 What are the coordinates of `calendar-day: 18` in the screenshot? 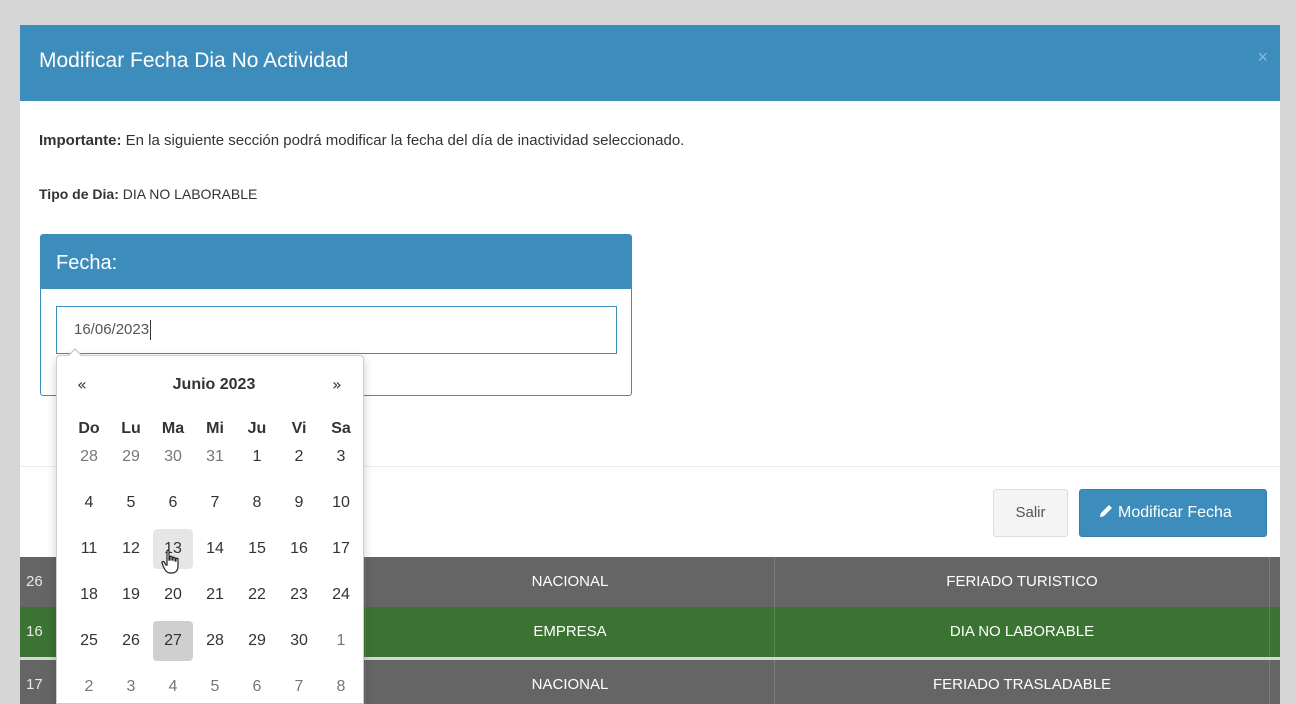 It's located at (89, 595).